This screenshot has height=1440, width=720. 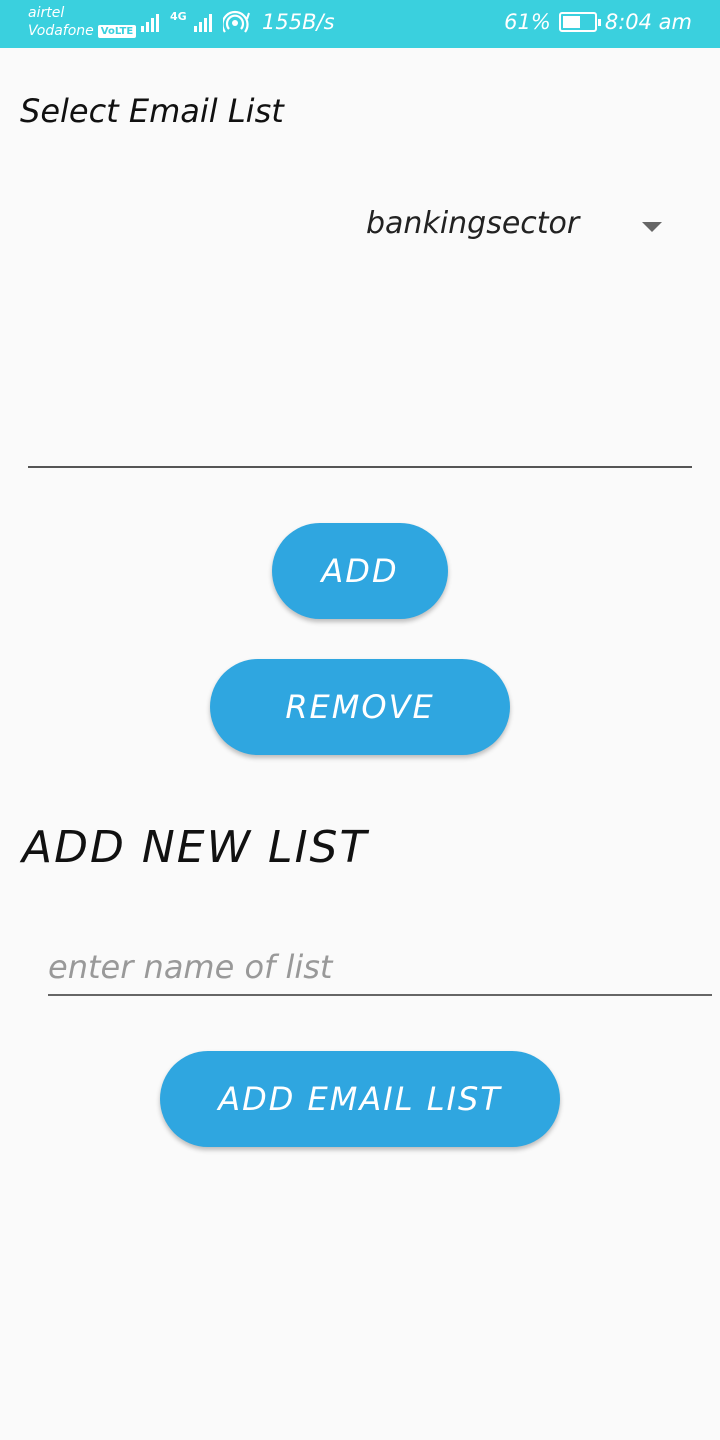 I want to click on signal-icon, so click(x=150, y=23).